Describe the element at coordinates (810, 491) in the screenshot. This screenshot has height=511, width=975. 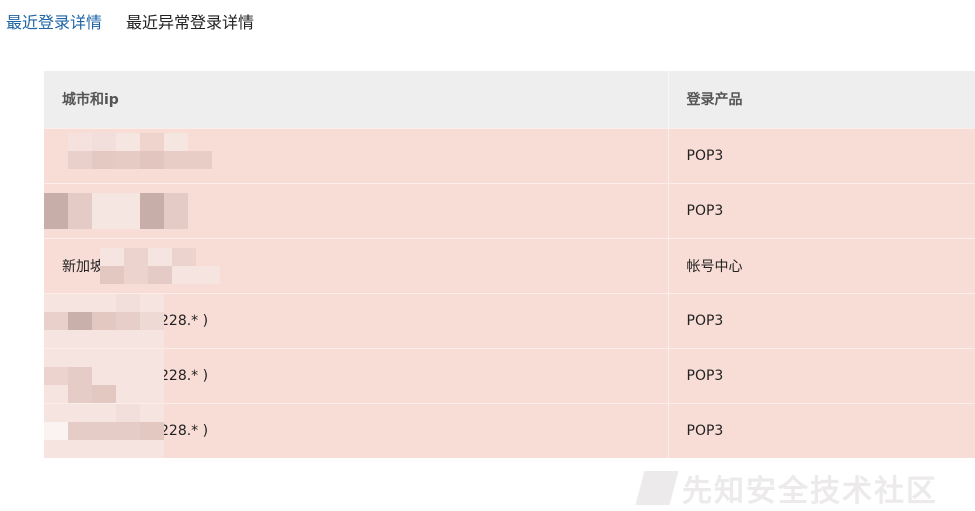
I see `watermark-text: 先知安全技术社区` at that location.